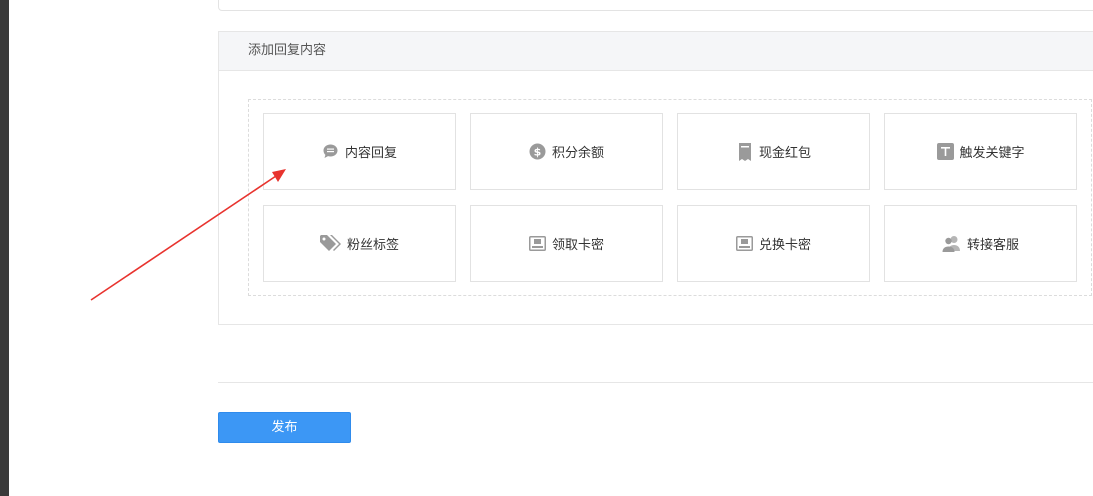 This screenshot has width=1093, height=496. I want to click on option-points-balance: $ 积分余额, so click(566, 151).